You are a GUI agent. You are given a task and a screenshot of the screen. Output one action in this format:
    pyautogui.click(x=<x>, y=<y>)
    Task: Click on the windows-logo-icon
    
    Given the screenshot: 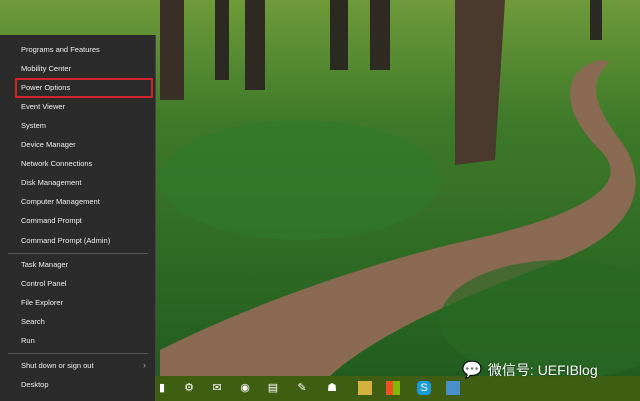 What is the action you would take?
    pyautogui.click(x=393, y=388)
    